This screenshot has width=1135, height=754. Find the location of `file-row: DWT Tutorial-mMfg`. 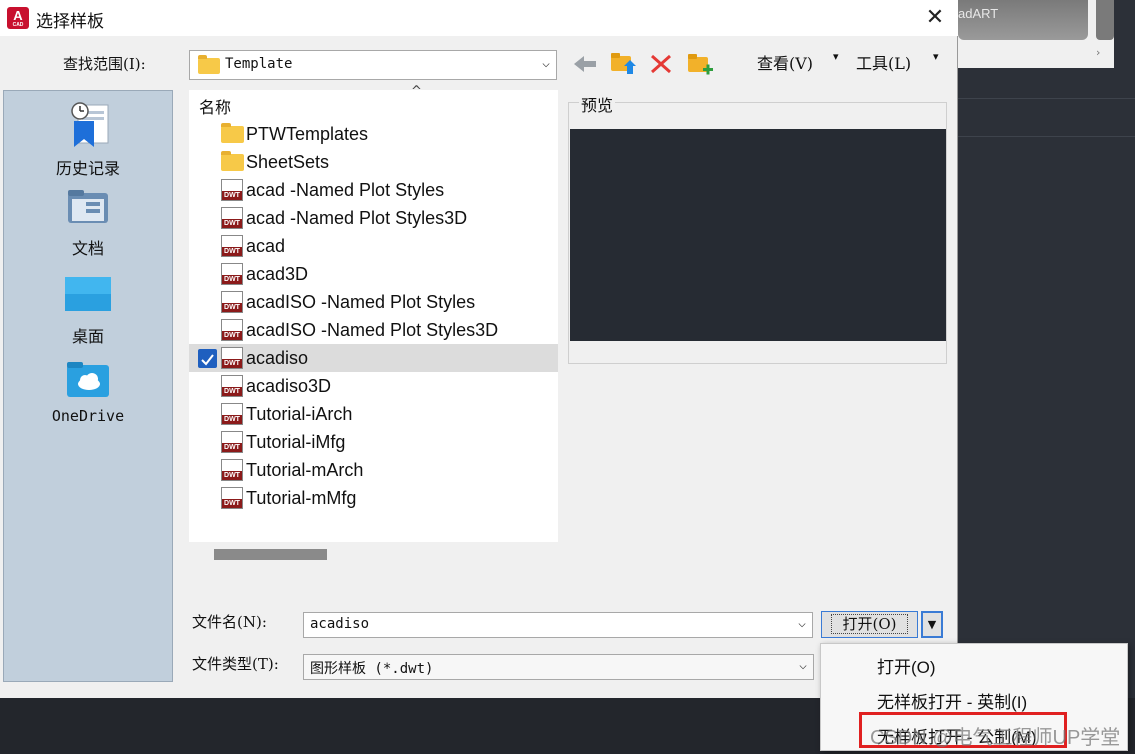

file-row: DWT Tutorial-mMfg is located at coordinates (373, 498).